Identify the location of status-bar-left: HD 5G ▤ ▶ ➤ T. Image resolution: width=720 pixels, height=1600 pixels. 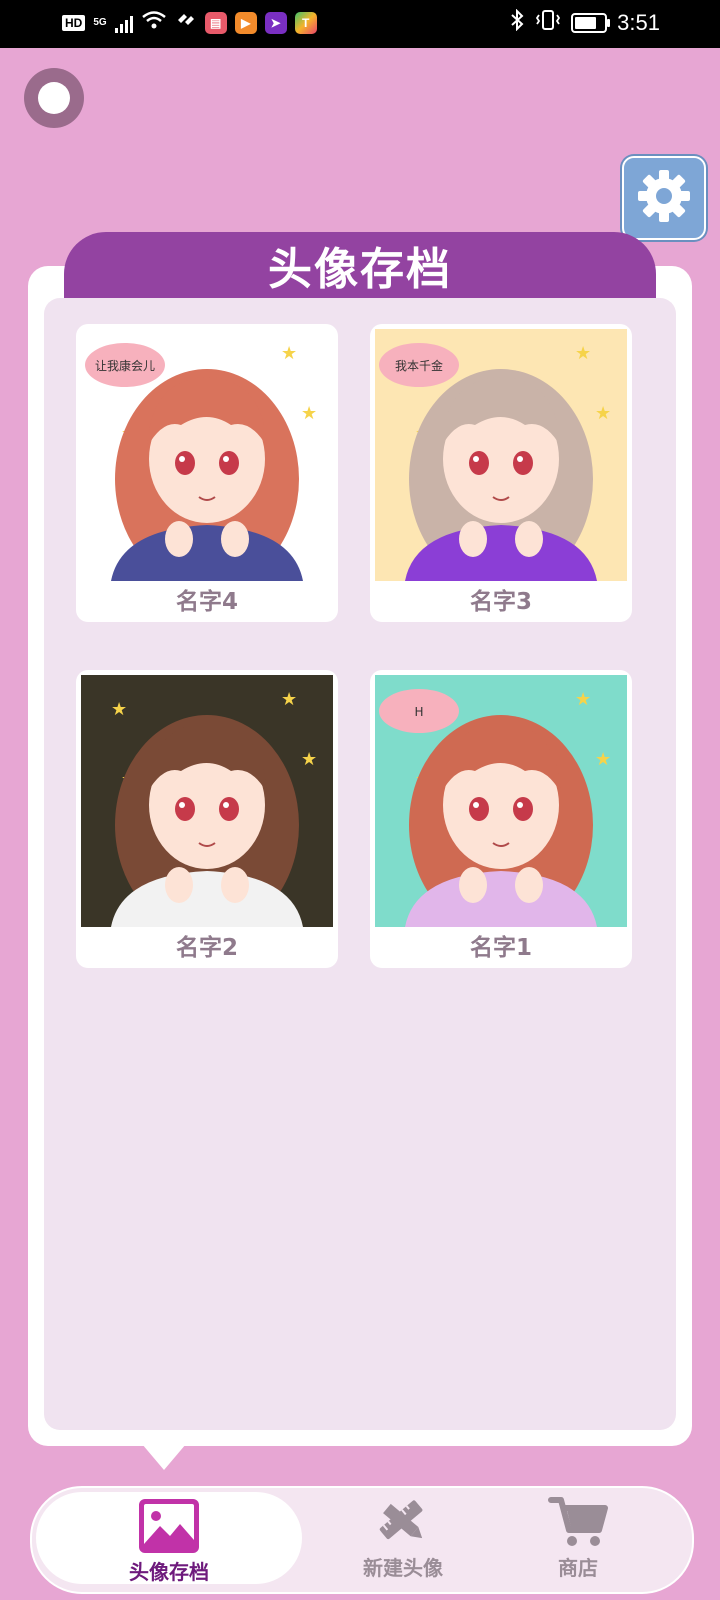
(189, 22).